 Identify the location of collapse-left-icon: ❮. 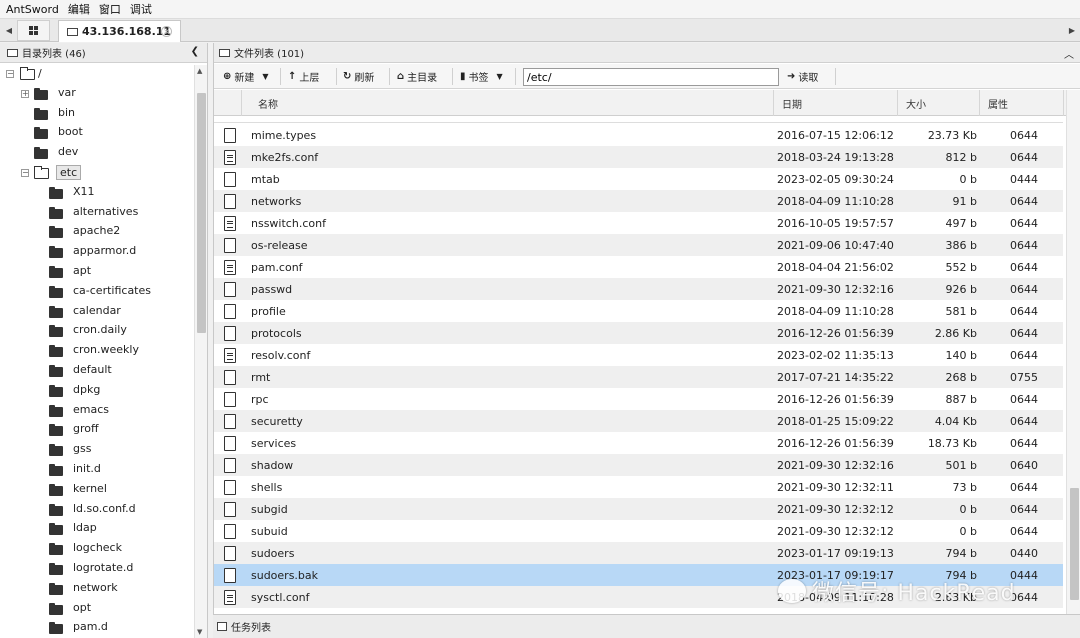
(195, 51).